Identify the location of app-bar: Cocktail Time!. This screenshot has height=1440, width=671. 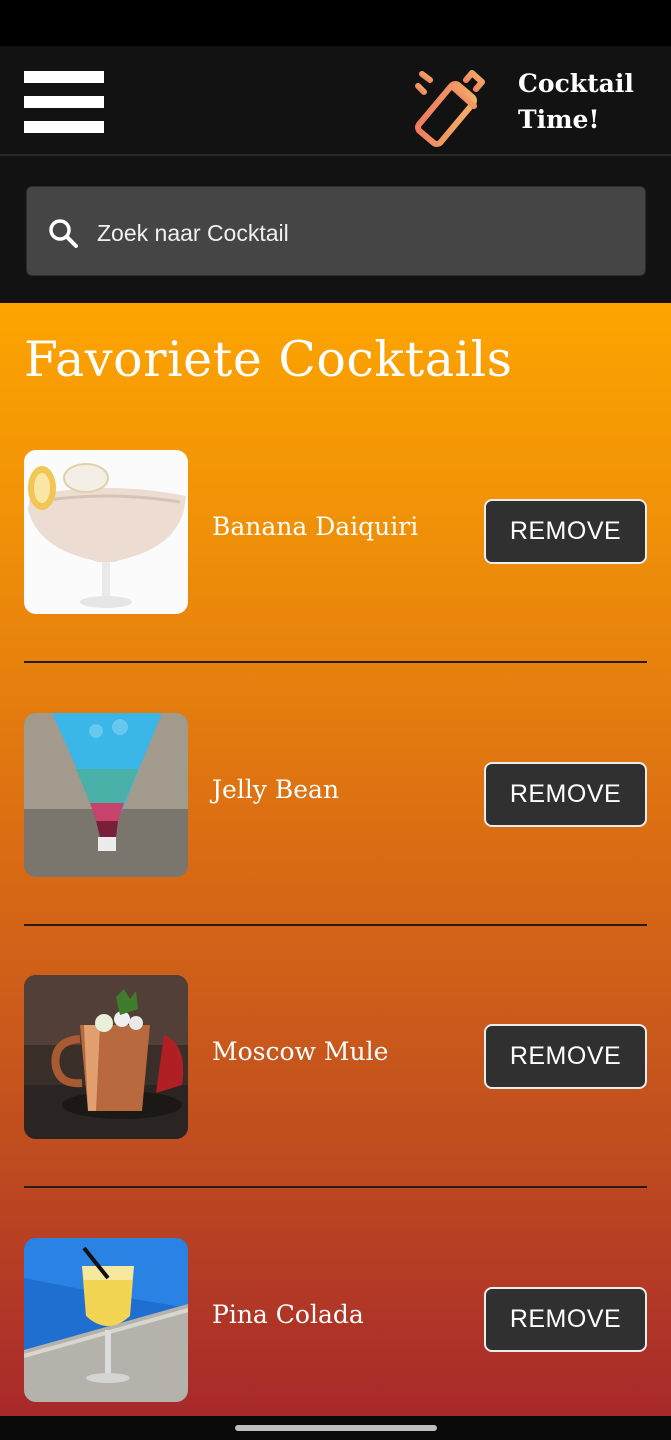
(335, 101).